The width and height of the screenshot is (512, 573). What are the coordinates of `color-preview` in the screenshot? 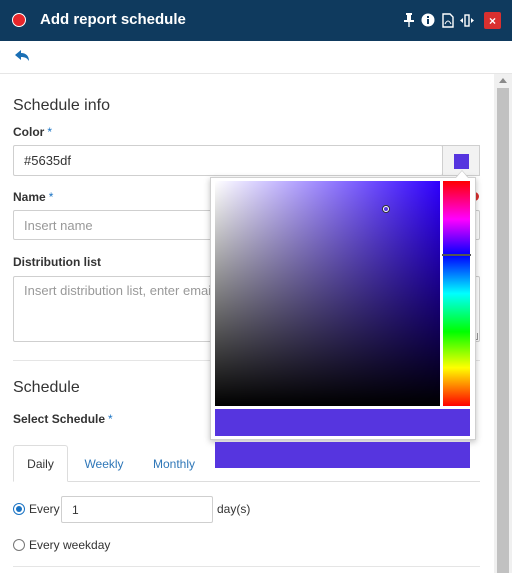 It's located at (342, 422).